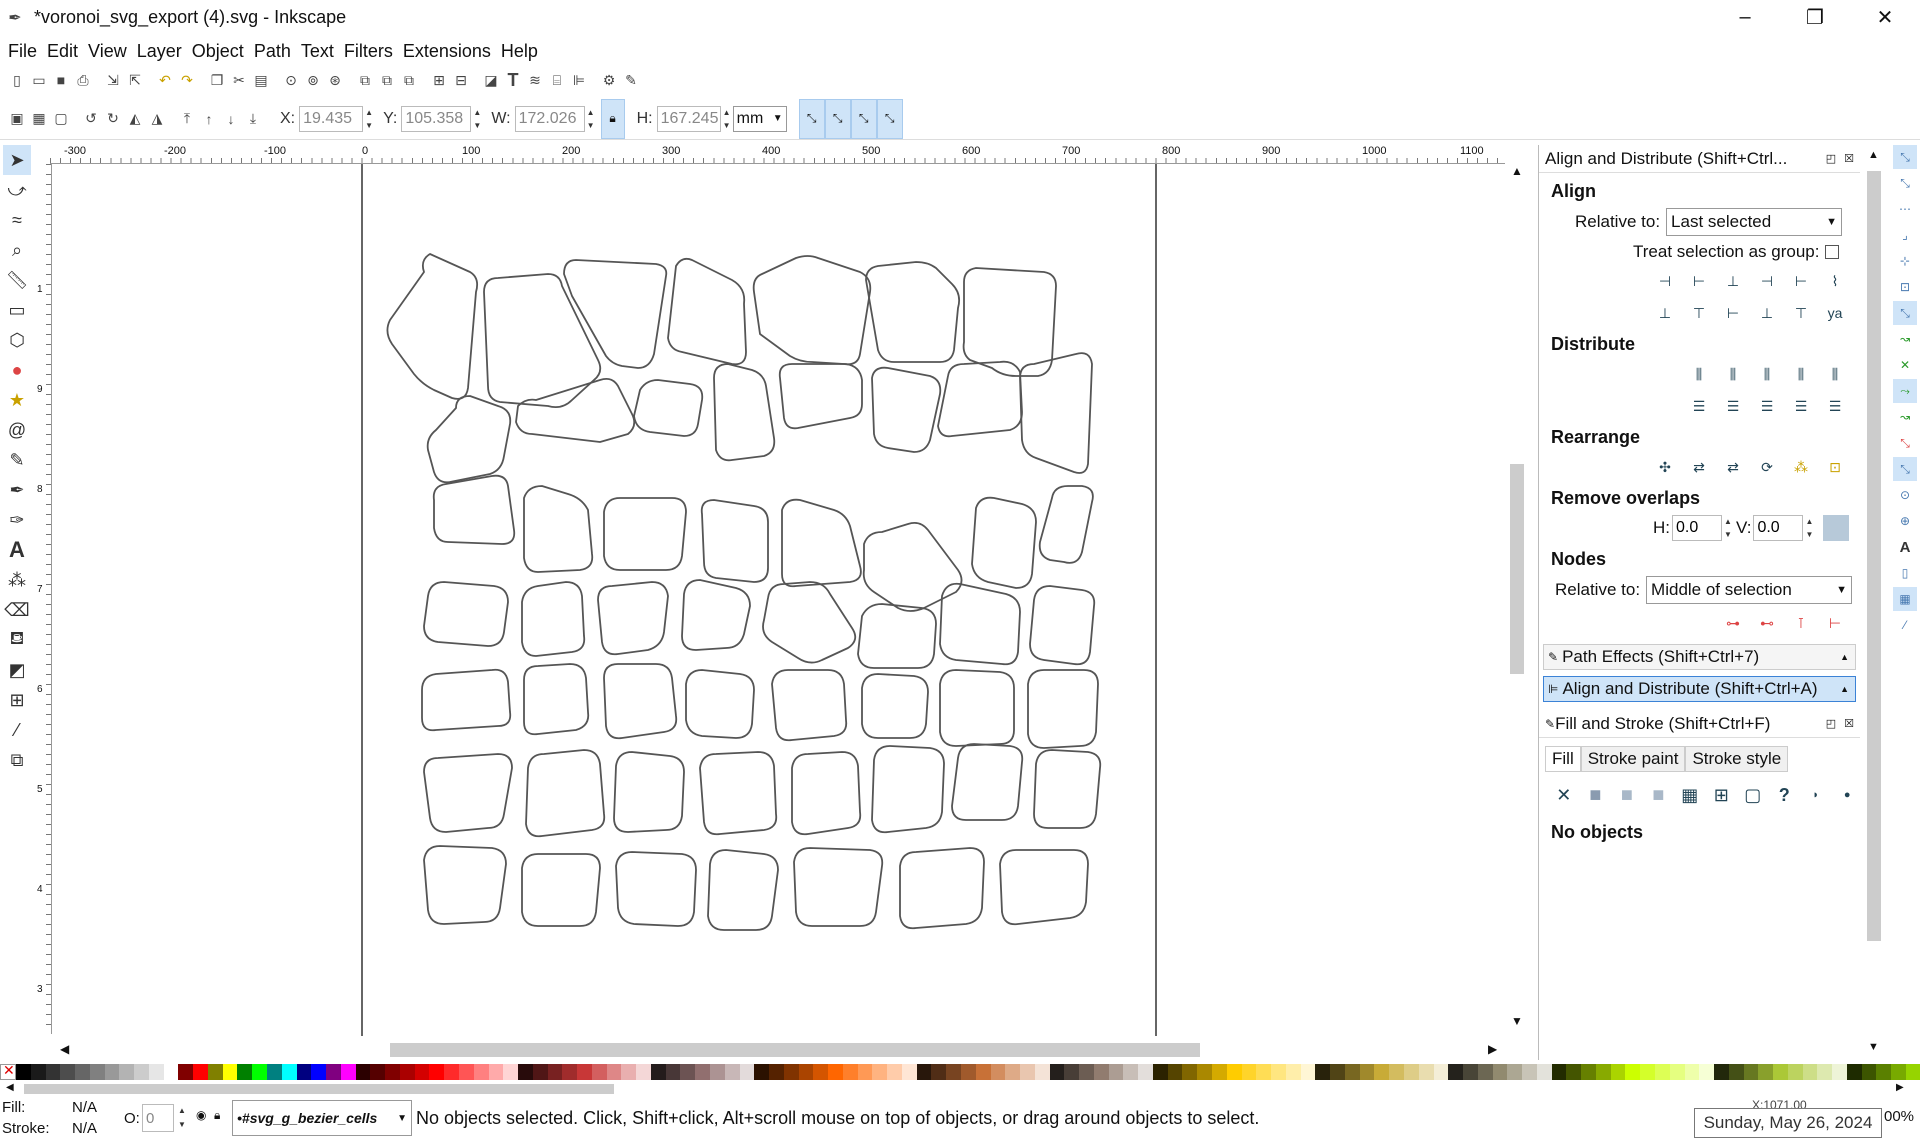  Describe the element at coordinates (759, 118) in the screenshot. I see `unit-select: mm ▼` at that location.